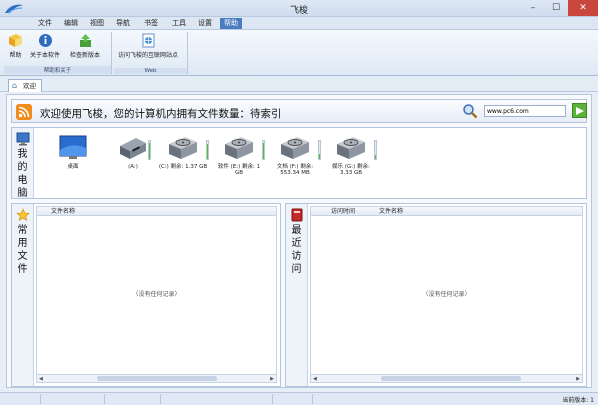 This screenshot has height=405, width=598. I want to click on drive-label: 软件 (E:) 剩余: 1 GB, so click(239, 170).